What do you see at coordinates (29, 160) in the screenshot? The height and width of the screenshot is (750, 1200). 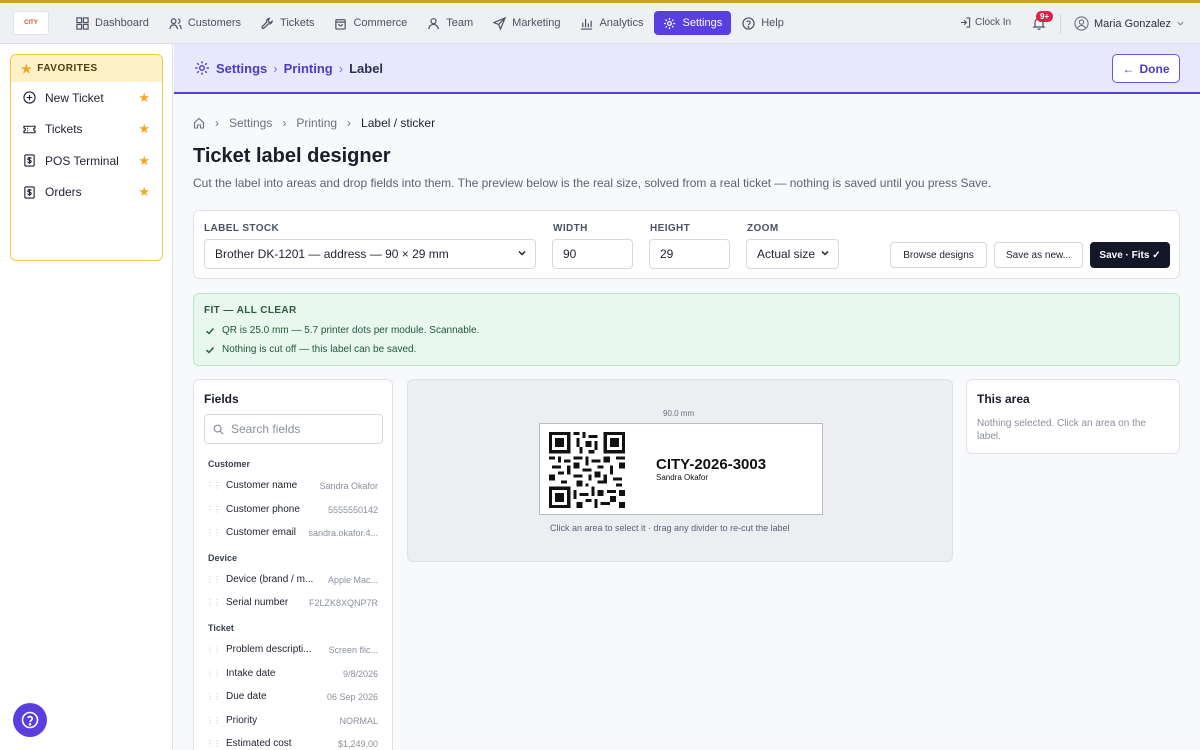 I see `receipt-icon` at bounding box center [29, 160].